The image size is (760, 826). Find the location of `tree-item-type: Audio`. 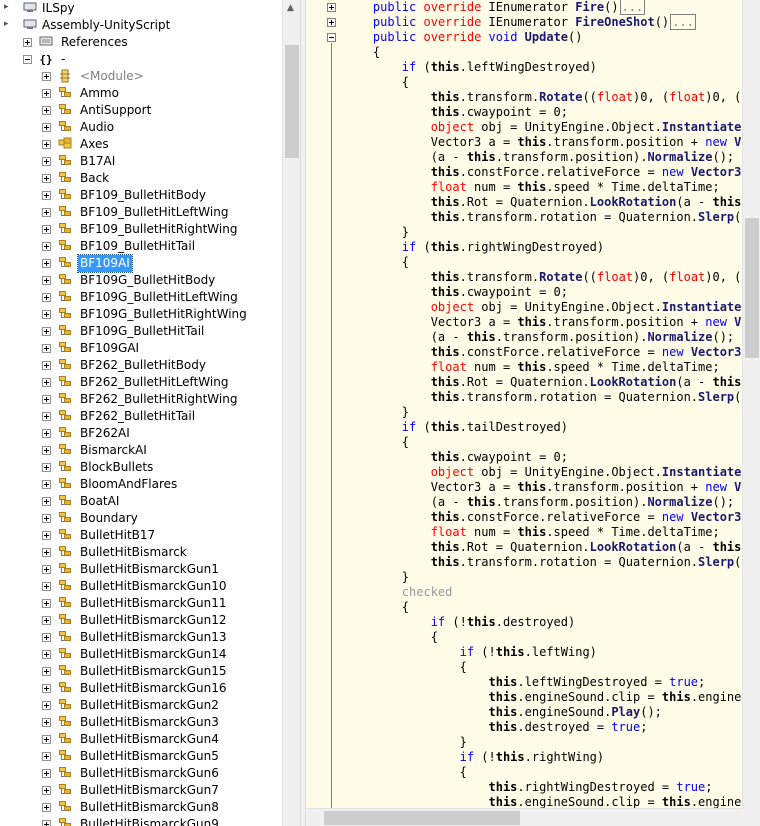

tree-item-type: Audio is located at coordinates (141, 127).